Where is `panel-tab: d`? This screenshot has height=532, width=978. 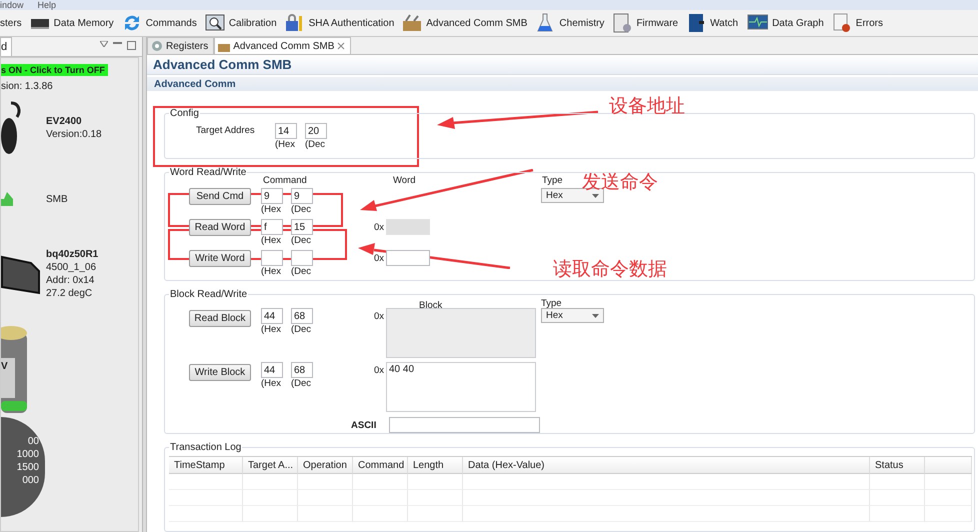 panel-tab: d is located at coordinates (6, 46).